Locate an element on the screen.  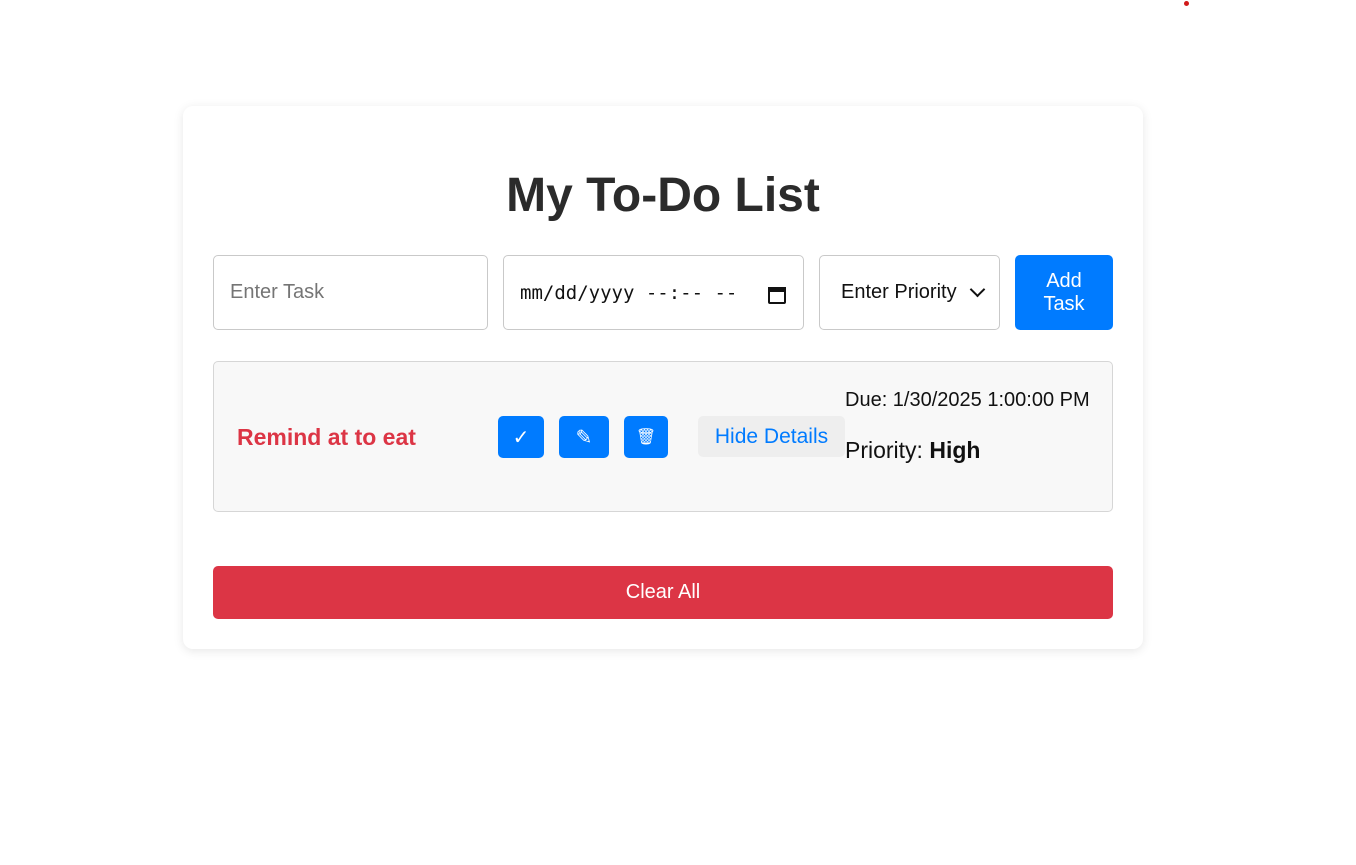
task-input: Enter Task is located at coordinates (350, 292).